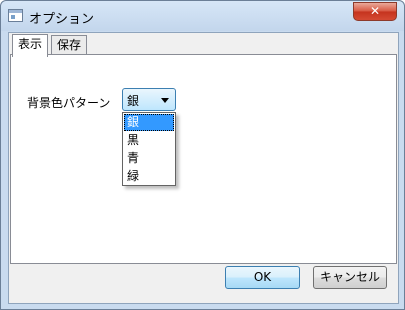  I want to click on background-pattern-combobox: 銀, so click(149, 99).